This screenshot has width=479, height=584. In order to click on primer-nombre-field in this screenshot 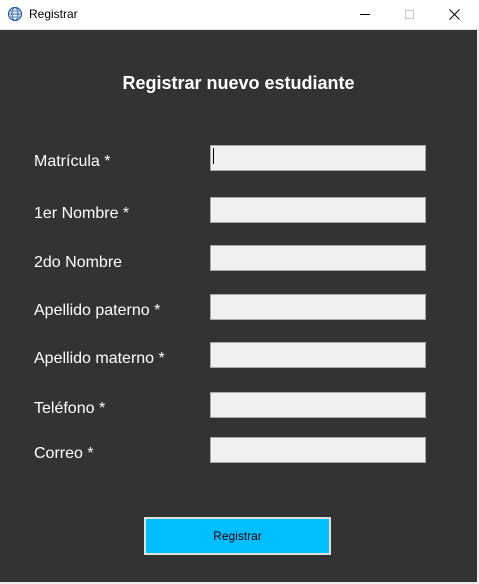, I will do `click(318, 210)`.